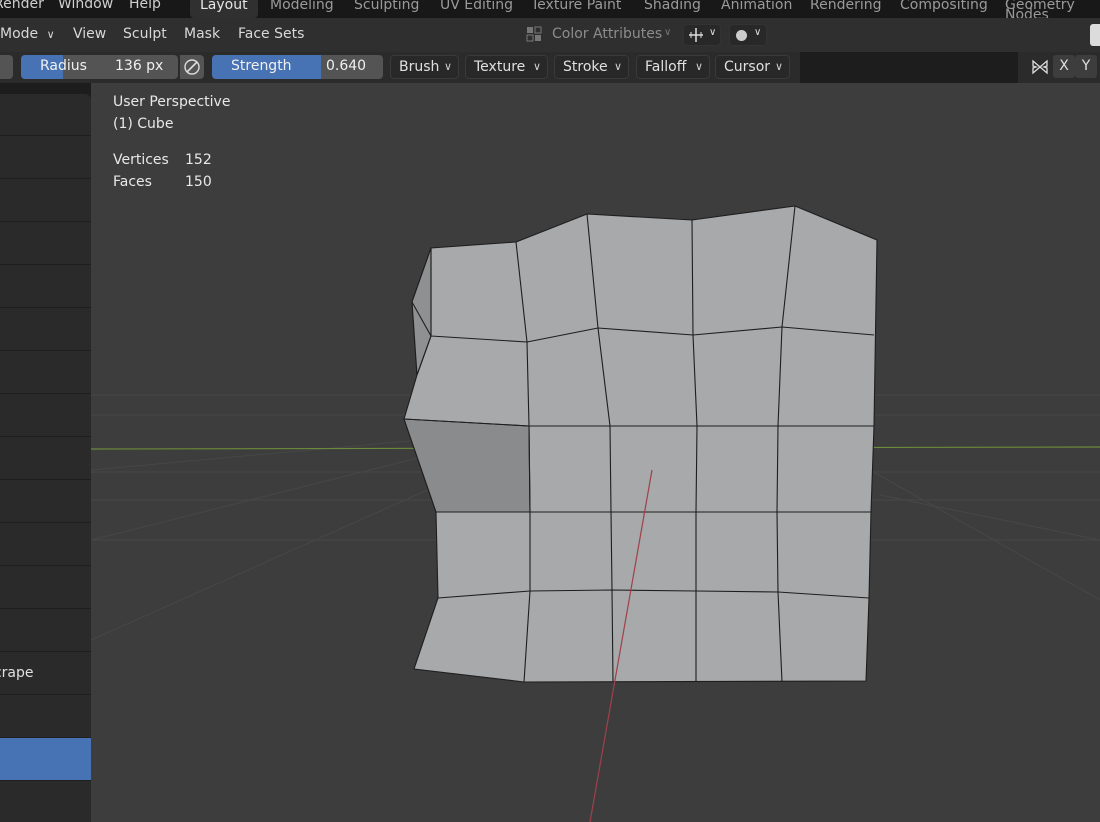  Describe the element at coordinates (846, 9) in the screenshot. I see `tab-rendering: Rendering` at that location.